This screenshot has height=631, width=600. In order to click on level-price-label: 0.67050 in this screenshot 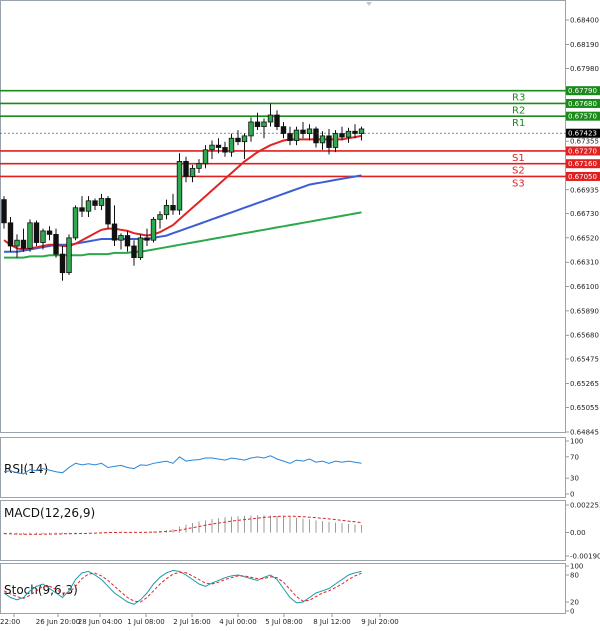, I will do `click(582, 177)`.